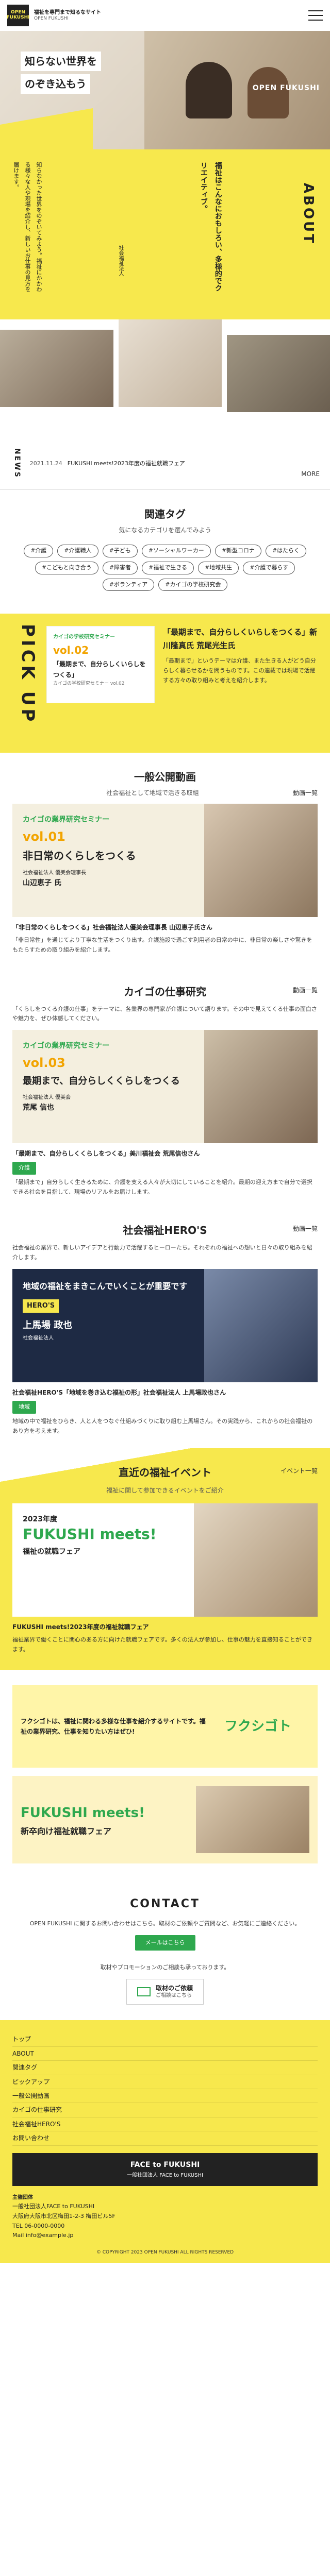 This screenshot has width=330, height=2576. What do you see at coordinates (218, 568) in the screenshot?
I see `tag-item: #地域共生` at bounding box center [218, 568].